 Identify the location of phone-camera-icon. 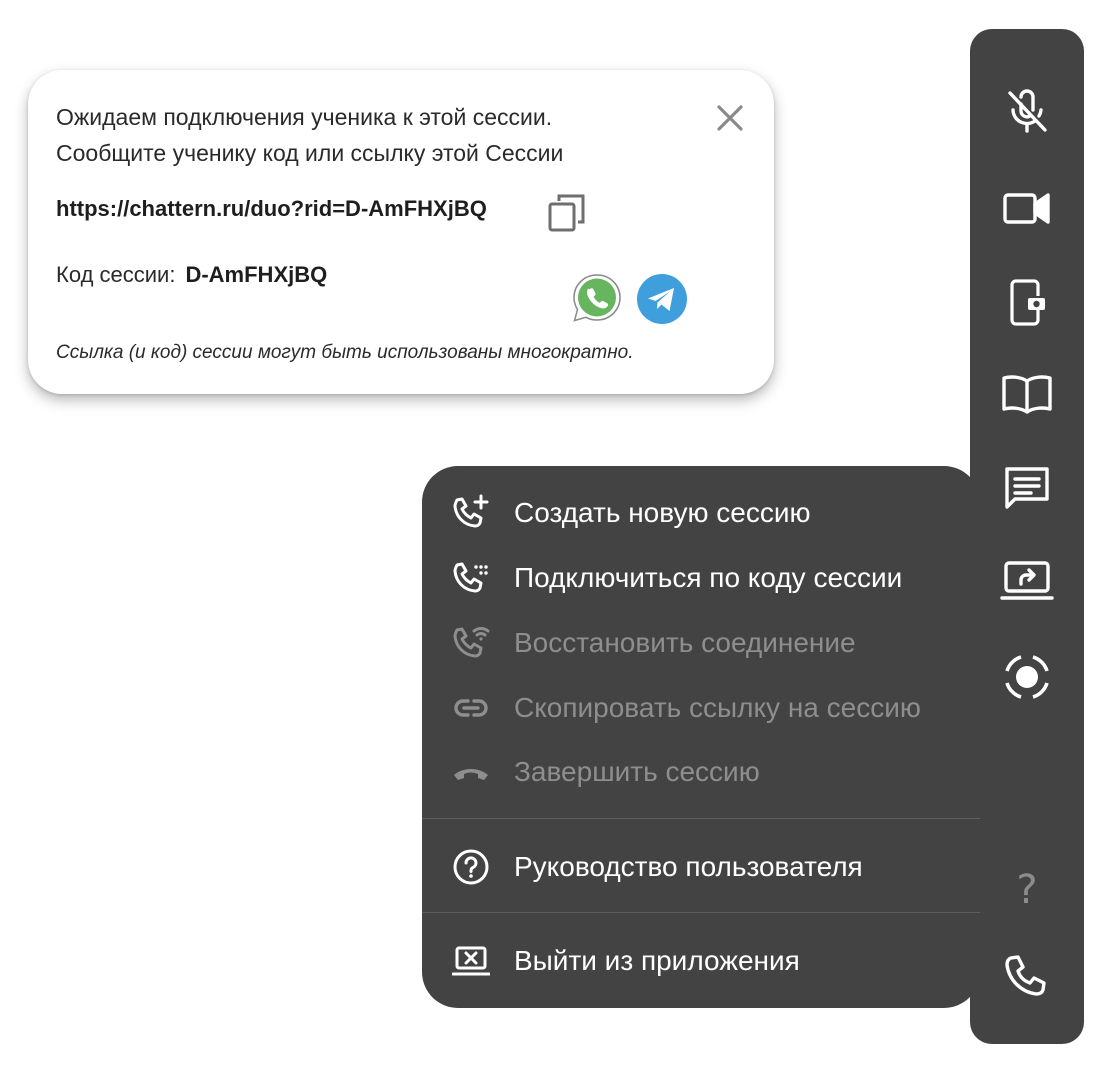
(1027, 302).